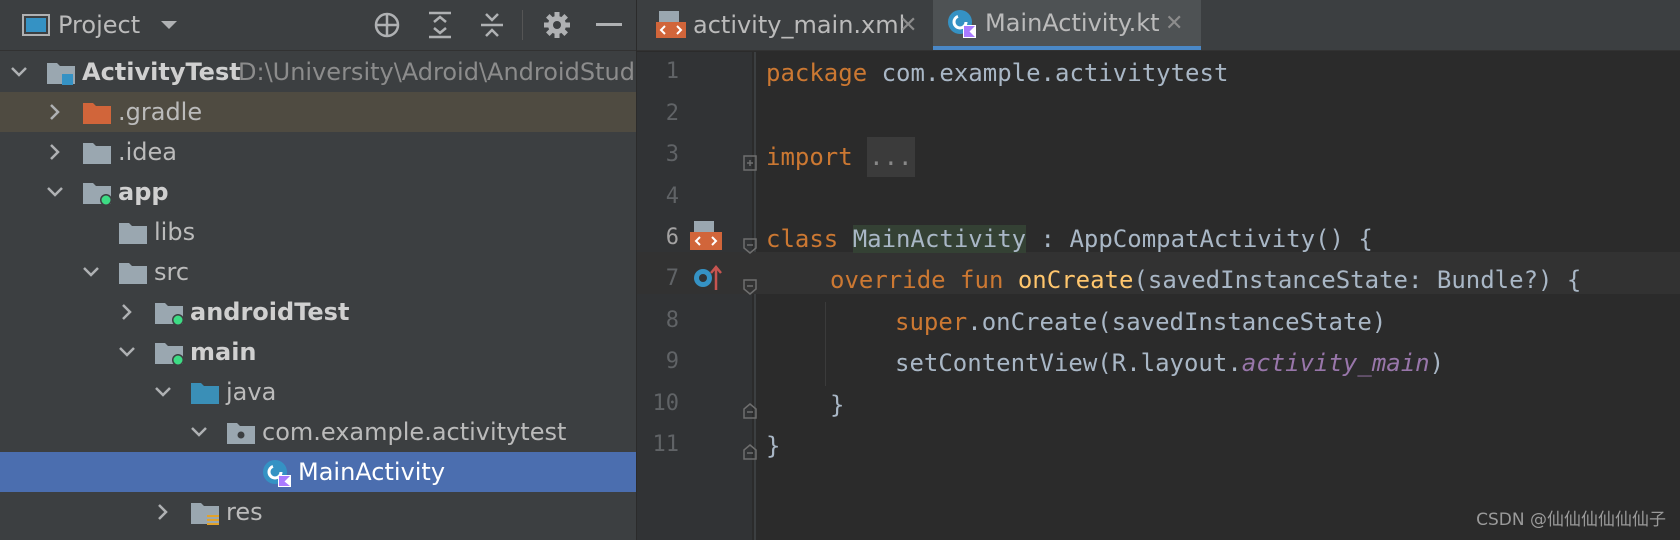 The image size is (1680, 540). I want to click on tree-item-androidtest: androidTest, so click(318, 312).